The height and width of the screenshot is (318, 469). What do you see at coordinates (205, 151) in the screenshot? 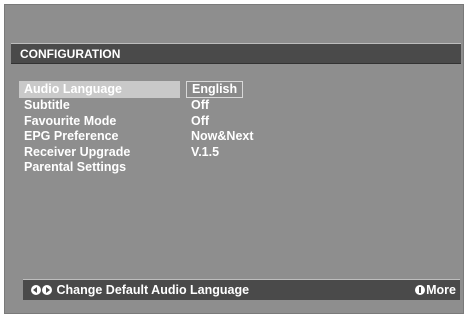
I see `menu-item-value: V.1.5` at bounding box center [205, 151].